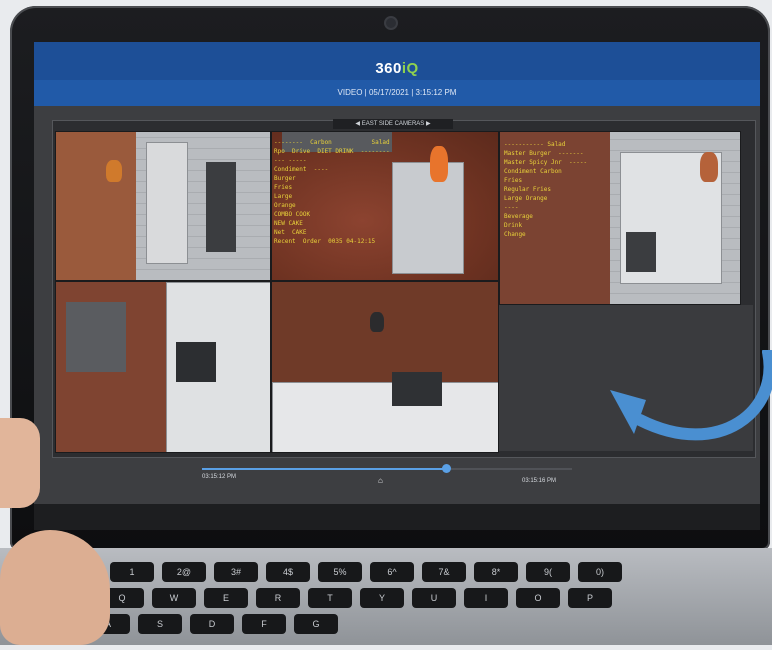  I want to click on pointer-arrow-icon, so click(691, 395).